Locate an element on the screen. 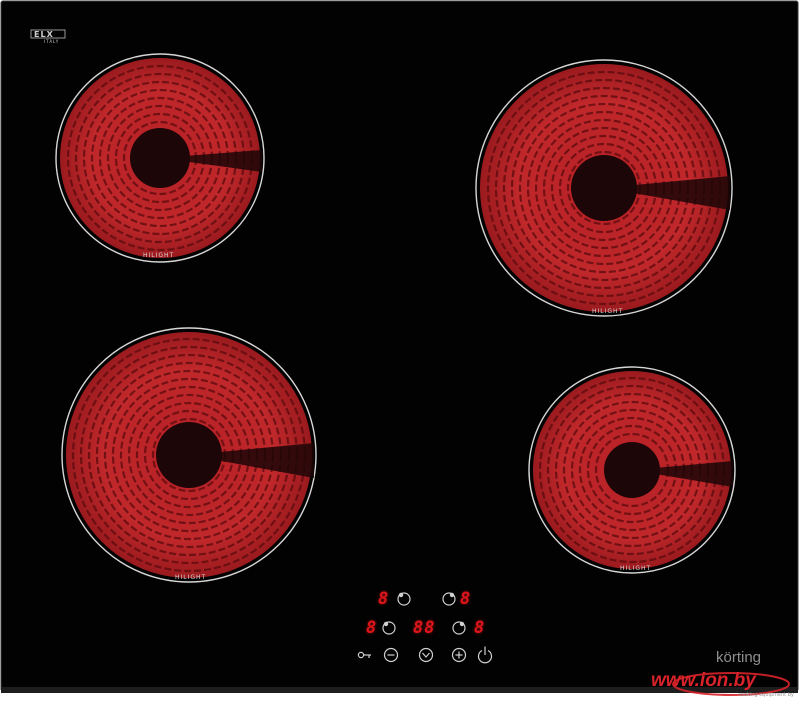 The height and width of the screenshot is (705, 800). brand-logo-subtitle: ITALY is located at coordinates (52, 41).